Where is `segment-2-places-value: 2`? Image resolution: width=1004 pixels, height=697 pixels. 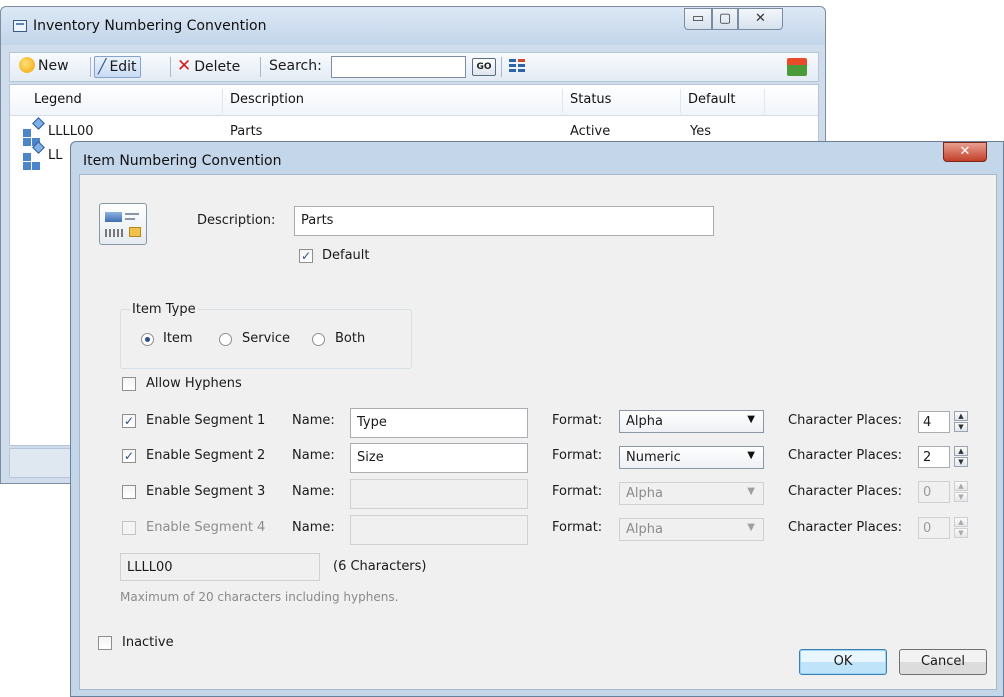 segment-2-places-value: 2 is located at coordinates (934, 457).